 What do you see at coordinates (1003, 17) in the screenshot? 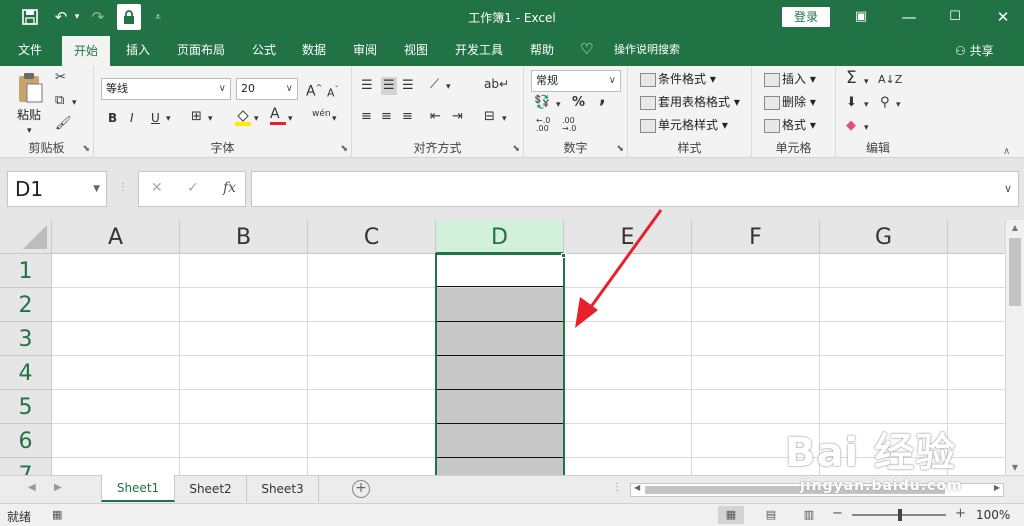
I see `close-icon: ✕` at bounding box center [1003, 17].